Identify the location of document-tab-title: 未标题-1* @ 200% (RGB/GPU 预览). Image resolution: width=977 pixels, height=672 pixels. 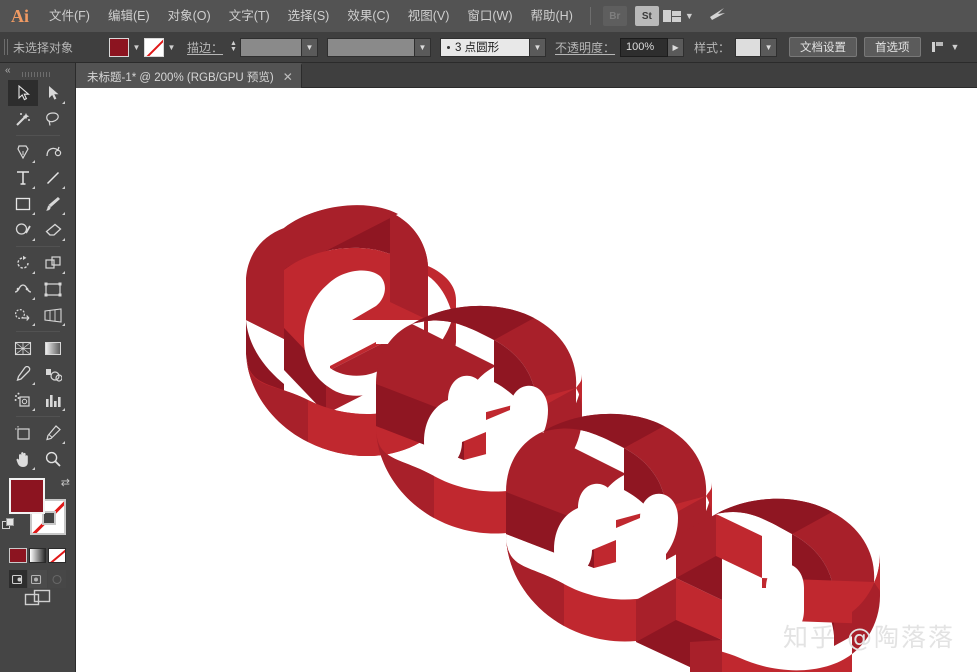
(180, 77).